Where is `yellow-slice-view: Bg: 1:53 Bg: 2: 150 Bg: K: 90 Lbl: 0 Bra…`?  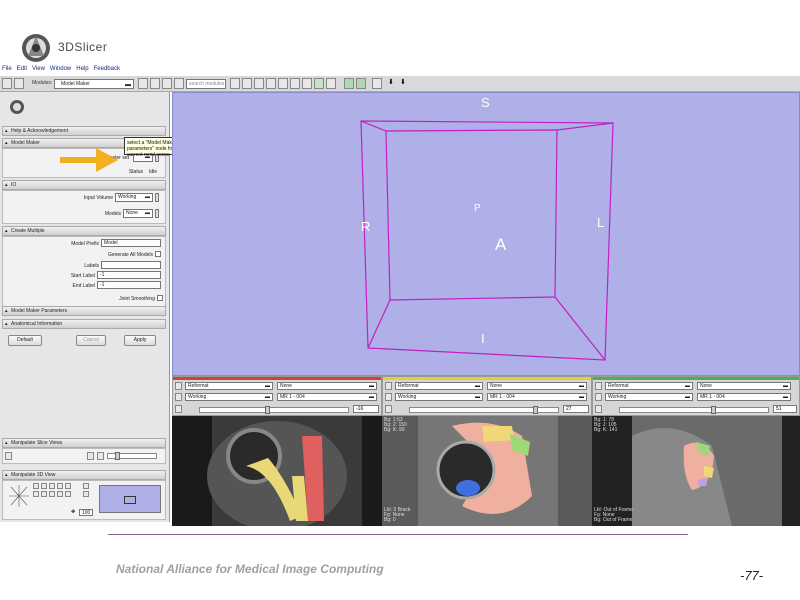
yellow-slice-view: Bg: 1:53 Bg: 2: 150 Bg: K: 90 Lbl: 0 Bra… is located at coordinates (487, 471).